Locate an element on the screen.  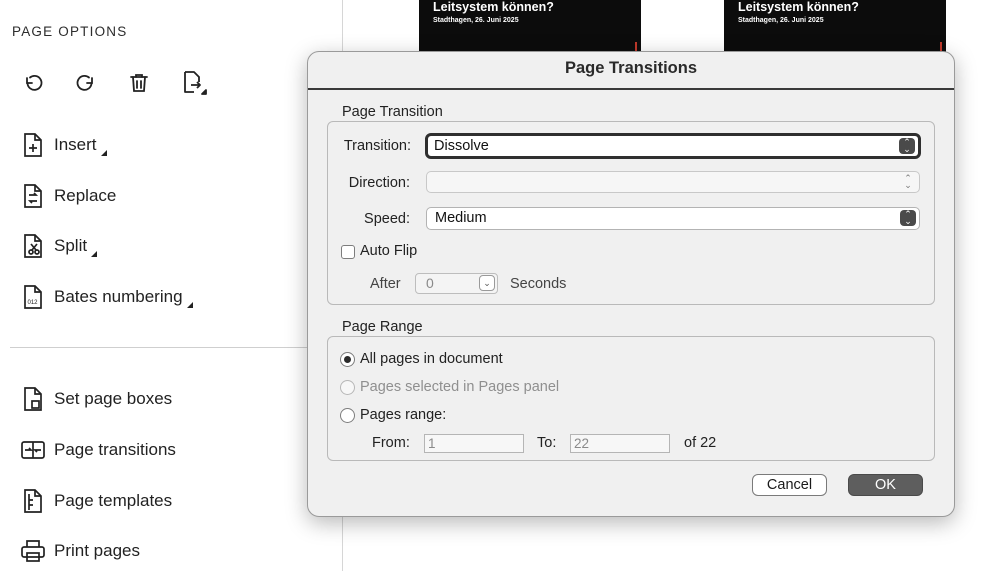
menu-item-print-pages: Print pages is located at coordinates (80, 551).